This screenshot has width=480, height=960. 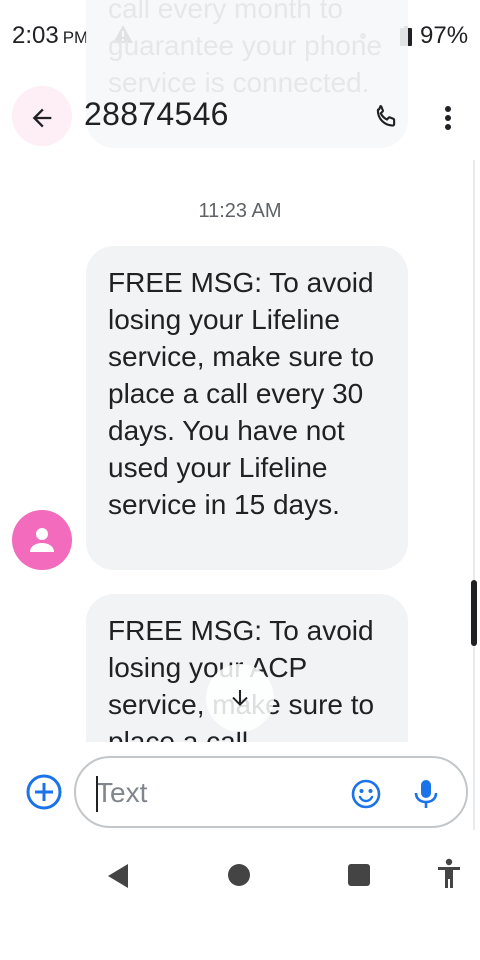 What do you see at coordinates (444, 35) in the screenshot?
I see `battery-level: 97%` at bounding box center [444, 35].